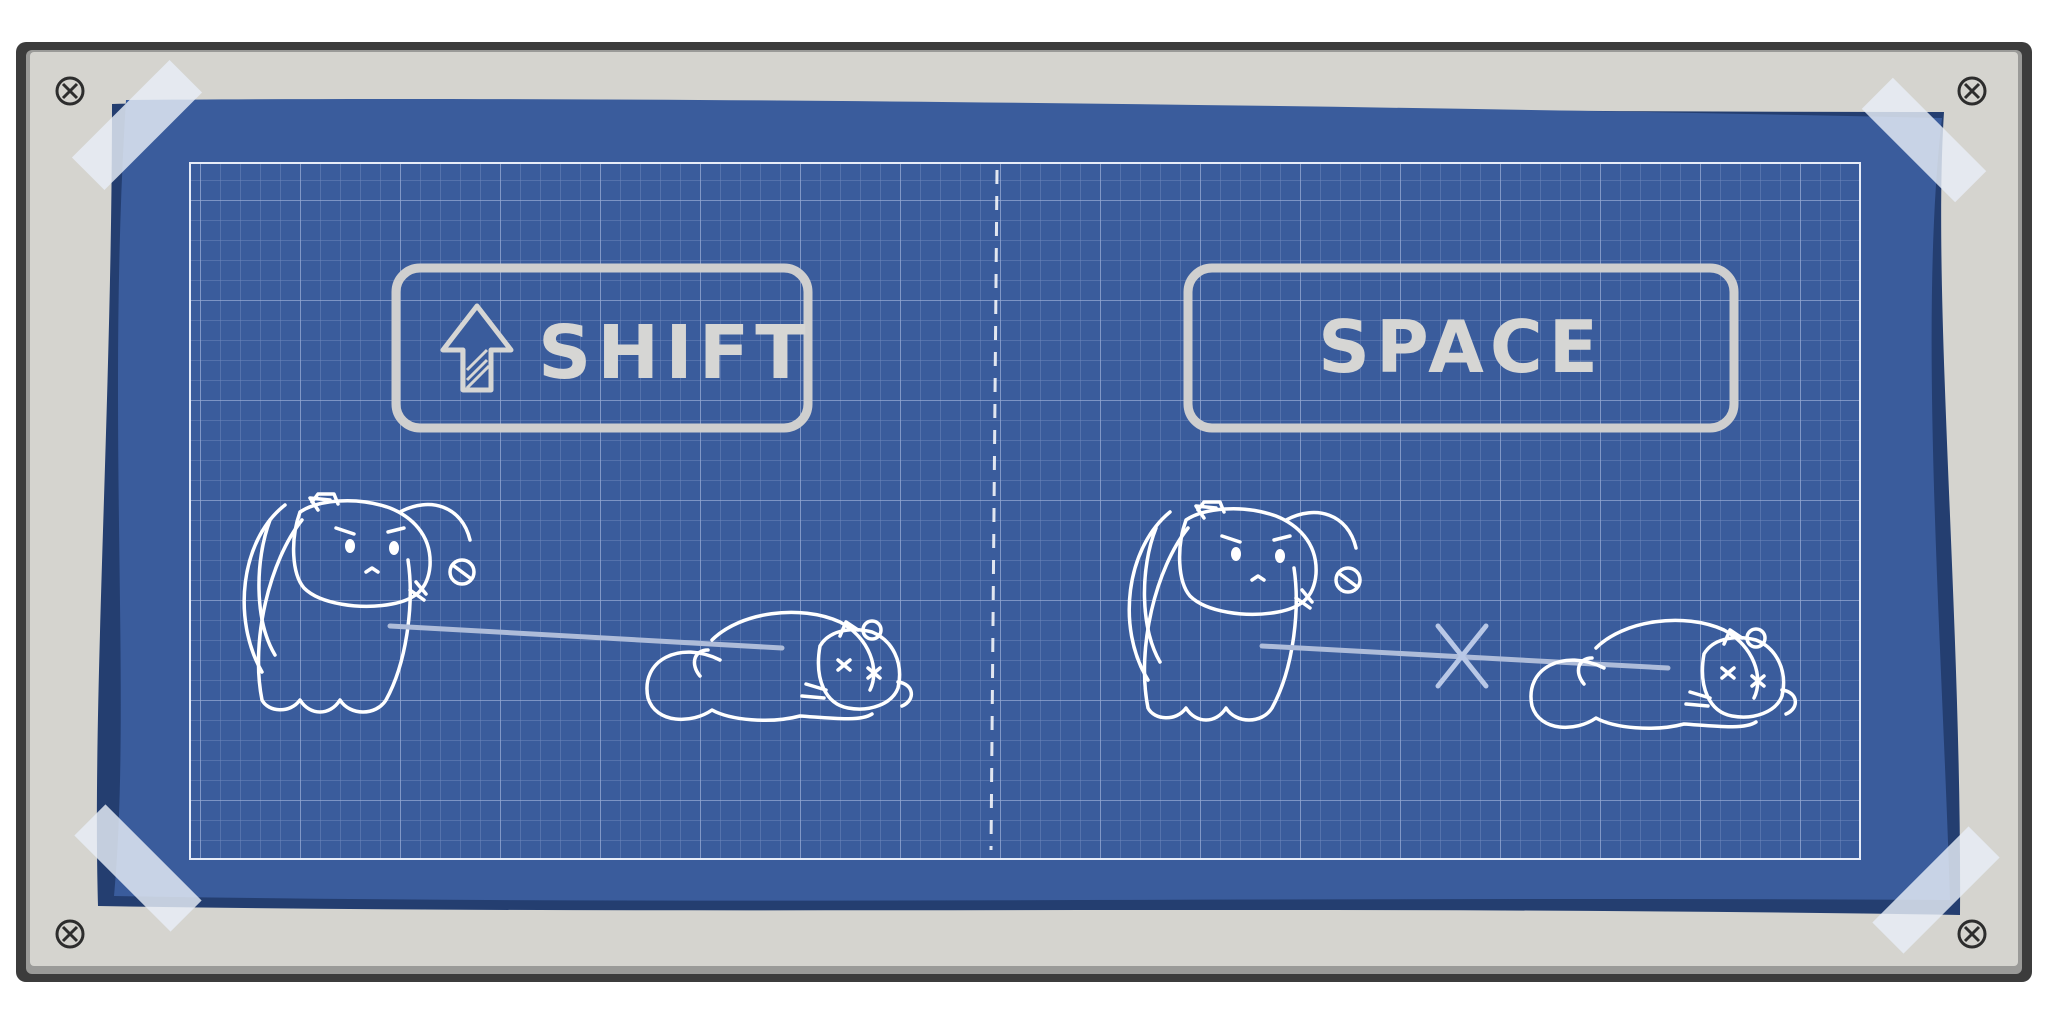  I want to click on shift-key-label: SHIFT, so click(675, 353).